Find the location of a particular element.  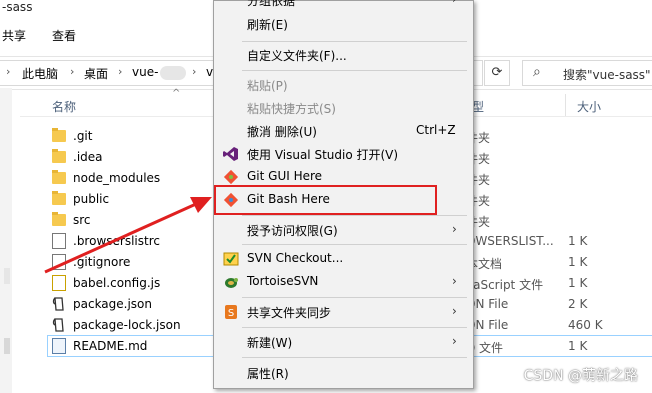

annotation-arrow is located at coordinates (128, 235).